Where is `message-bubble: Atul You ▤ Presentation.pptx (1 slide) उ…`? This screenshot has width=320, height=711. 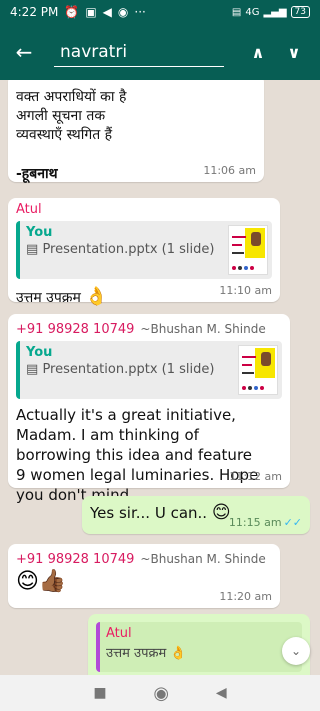
message-bubble: Atul You ▤ Presentation.pptx (1 slide) उ… is located at coordinates (144, 252).